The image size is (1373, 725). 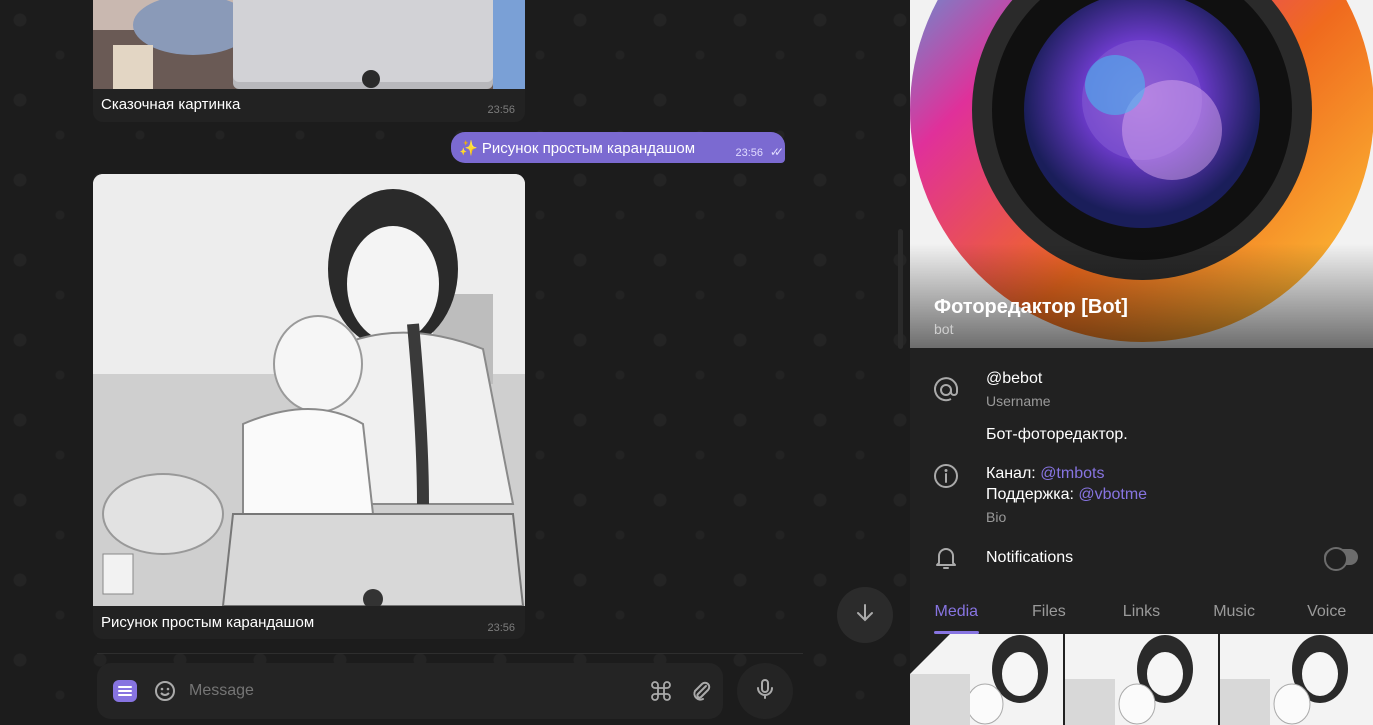 What do you see at coordinates (1057, 434) in the screenshot?
I see `description-text: Бот-фоторедактор.` at bounding box center [1057, 434].